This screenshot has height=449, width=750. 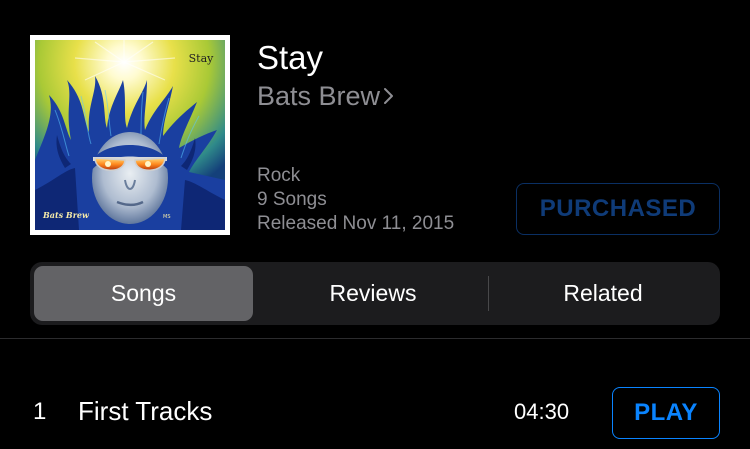 What do you see at coordinates (40, 411) in the screenshot?
I see `track-number: 1` at bounding box center [40, 411].